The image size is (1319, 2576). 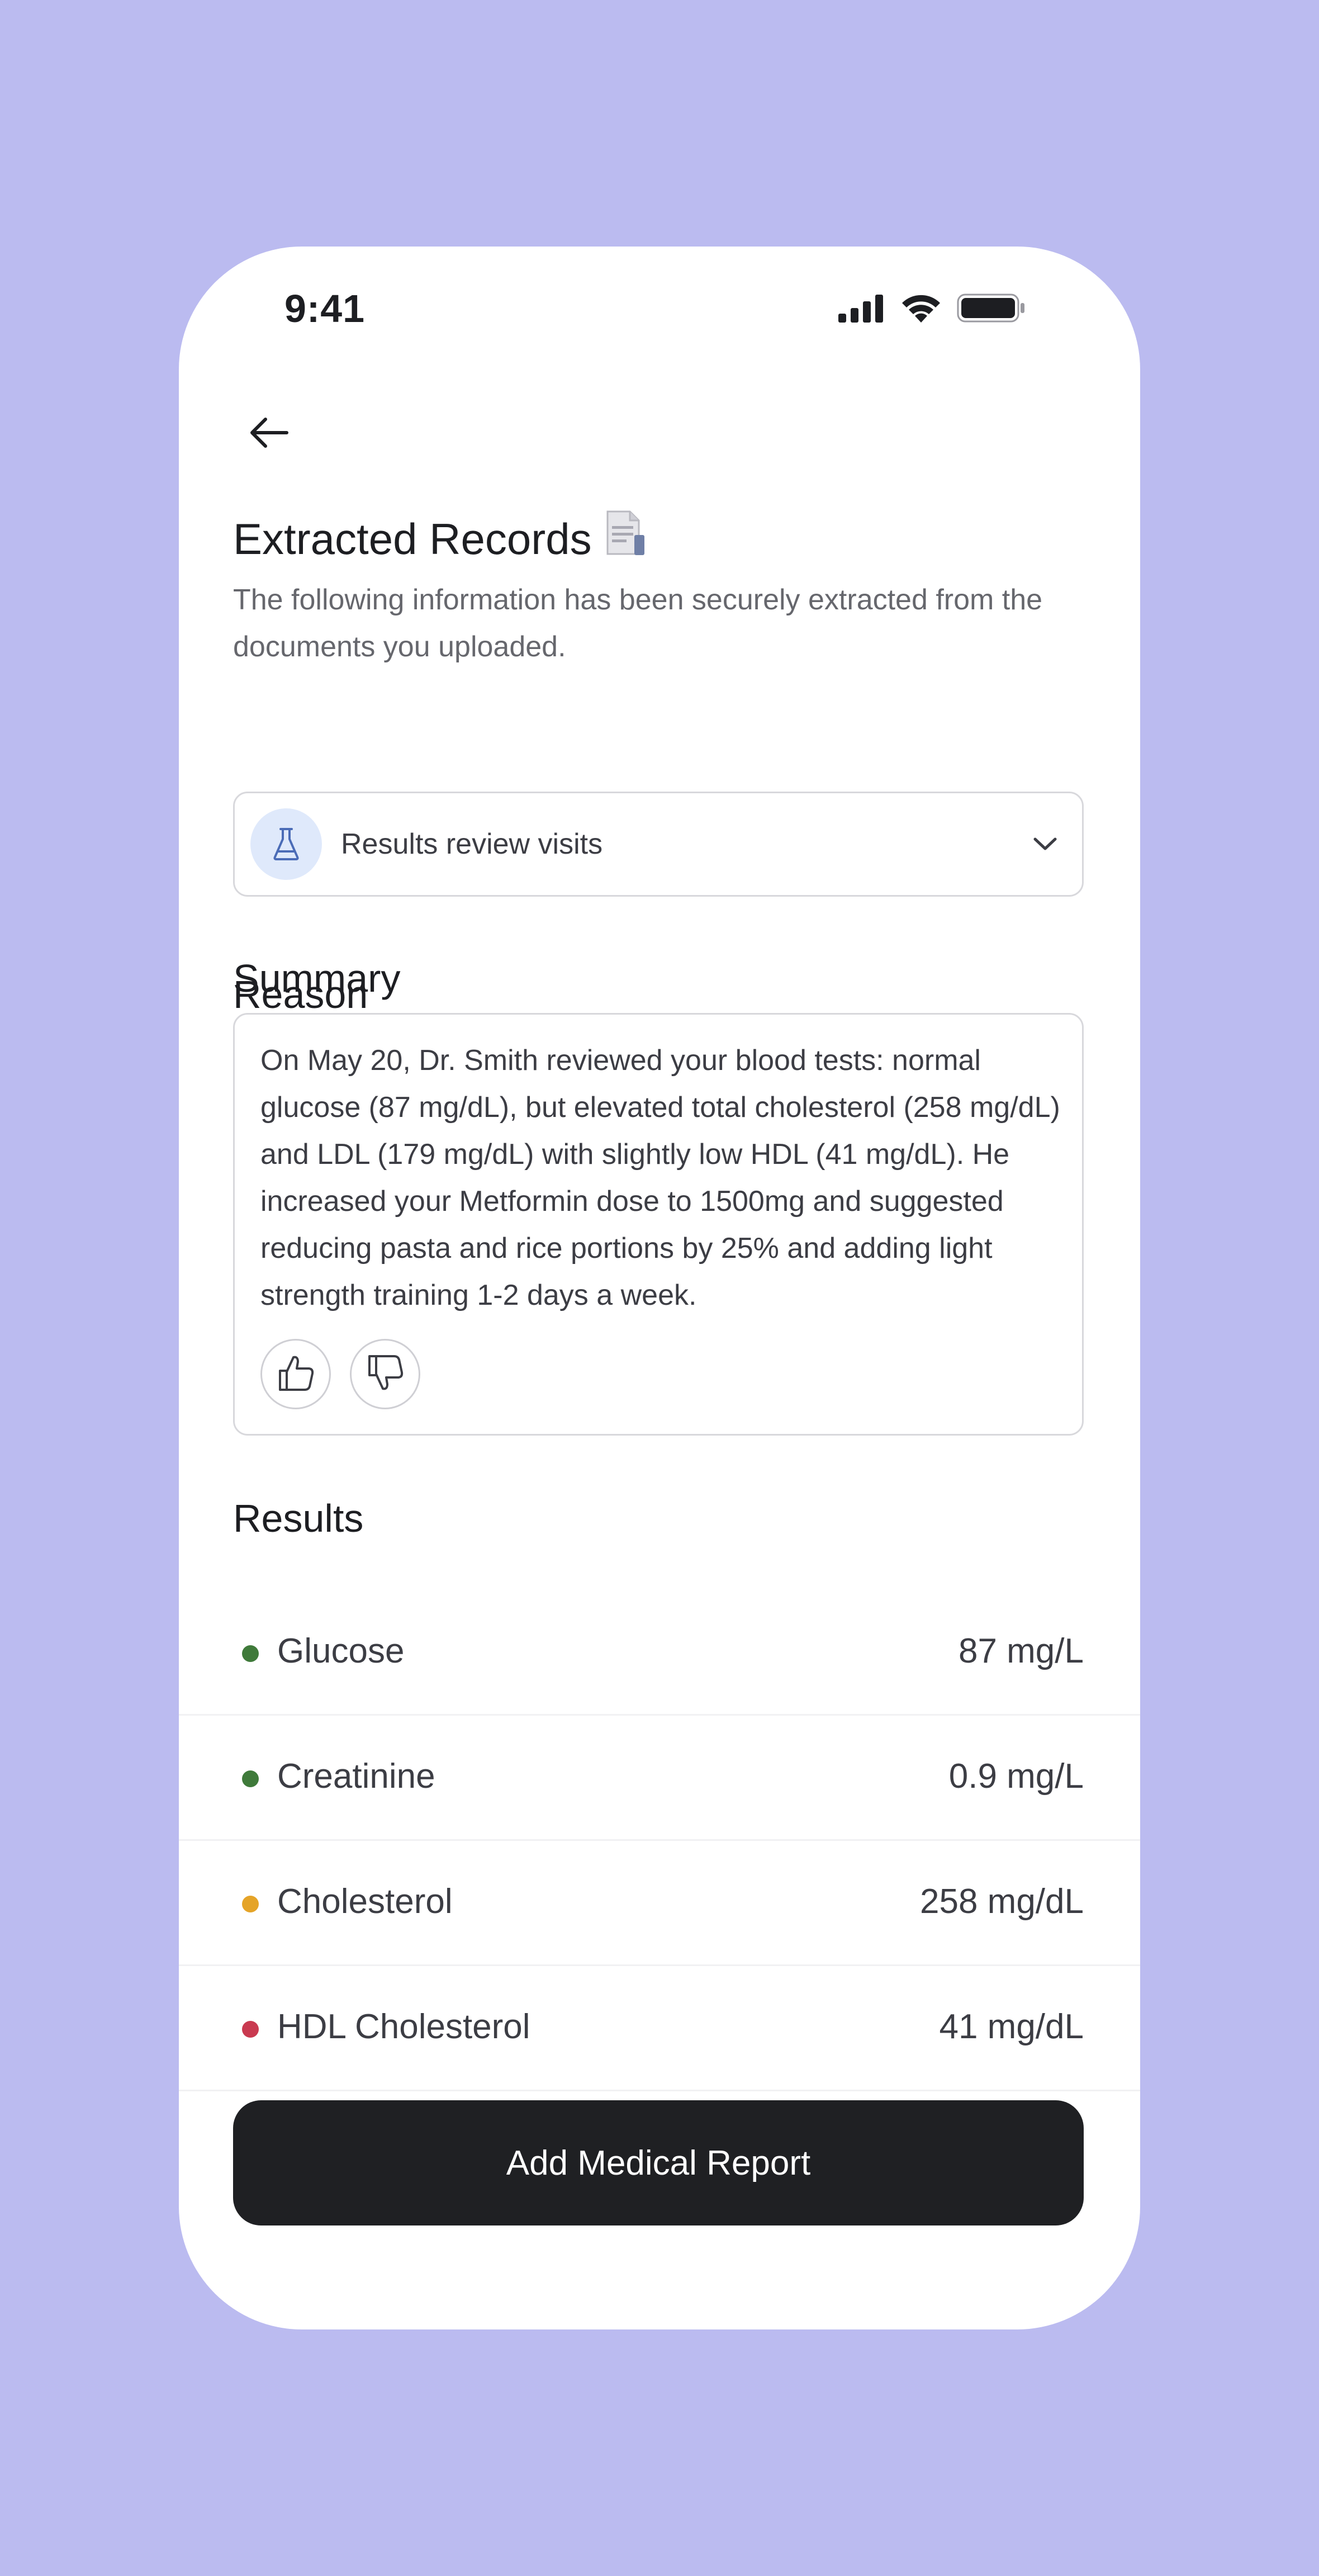 I want to click on thumbs-down-icon, so click(x=385, y=1375).